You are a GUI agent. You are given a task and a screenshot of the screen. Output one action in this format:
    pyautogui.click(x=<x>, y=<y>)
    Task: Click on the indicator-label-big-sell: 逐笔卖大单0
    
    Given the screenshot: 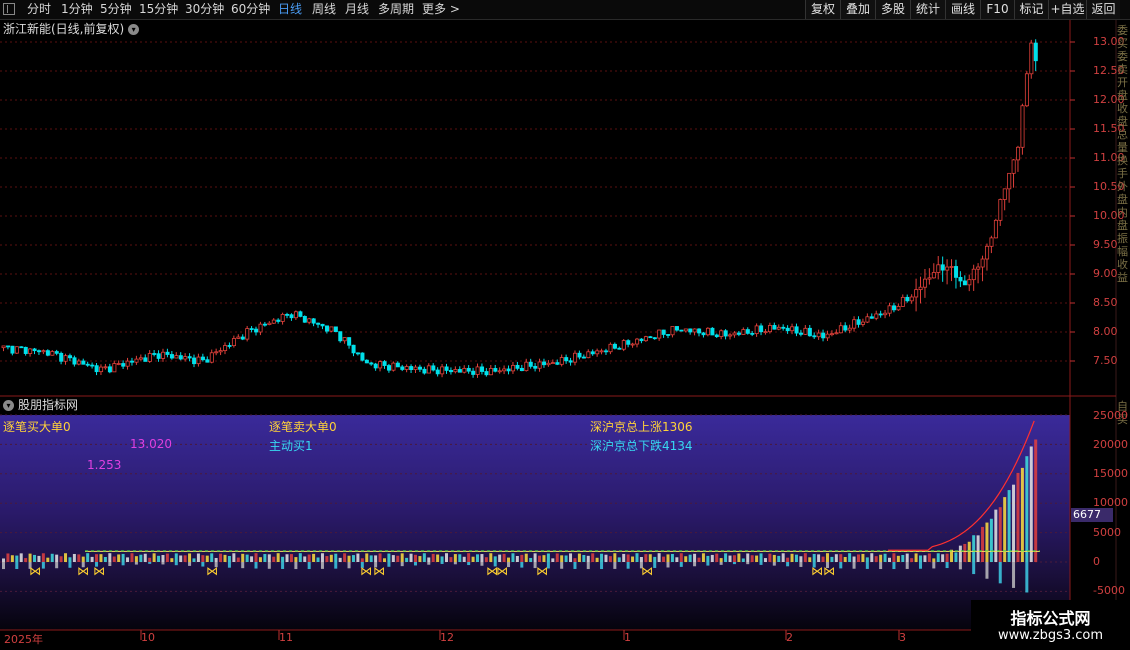 What is the action you would take?
    pyautogui.click(x=303, y=427)
    